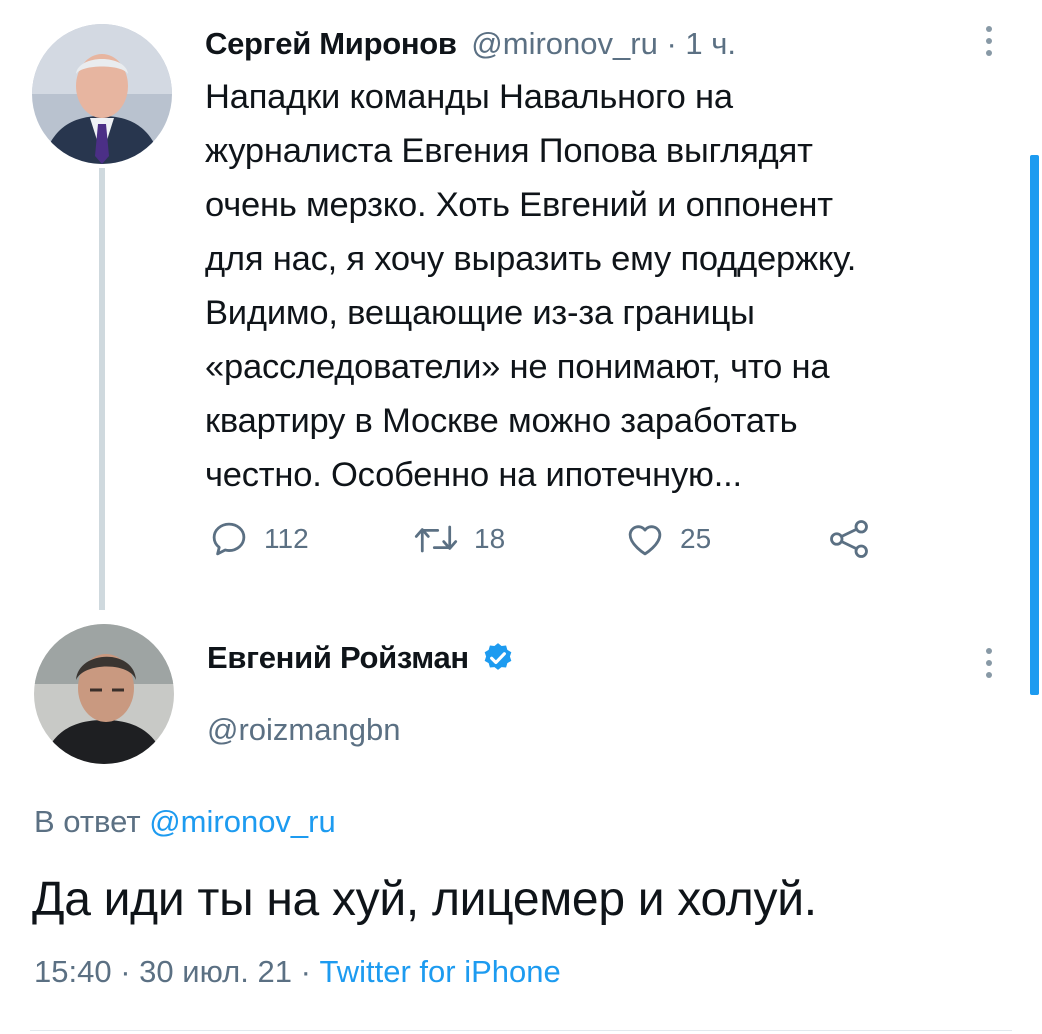  What do you see at coordinates (517, 367) in the screenshot?
I see `tweet-text-line: «расследователи» не понимают, что на` at bounding box center [517, 367].